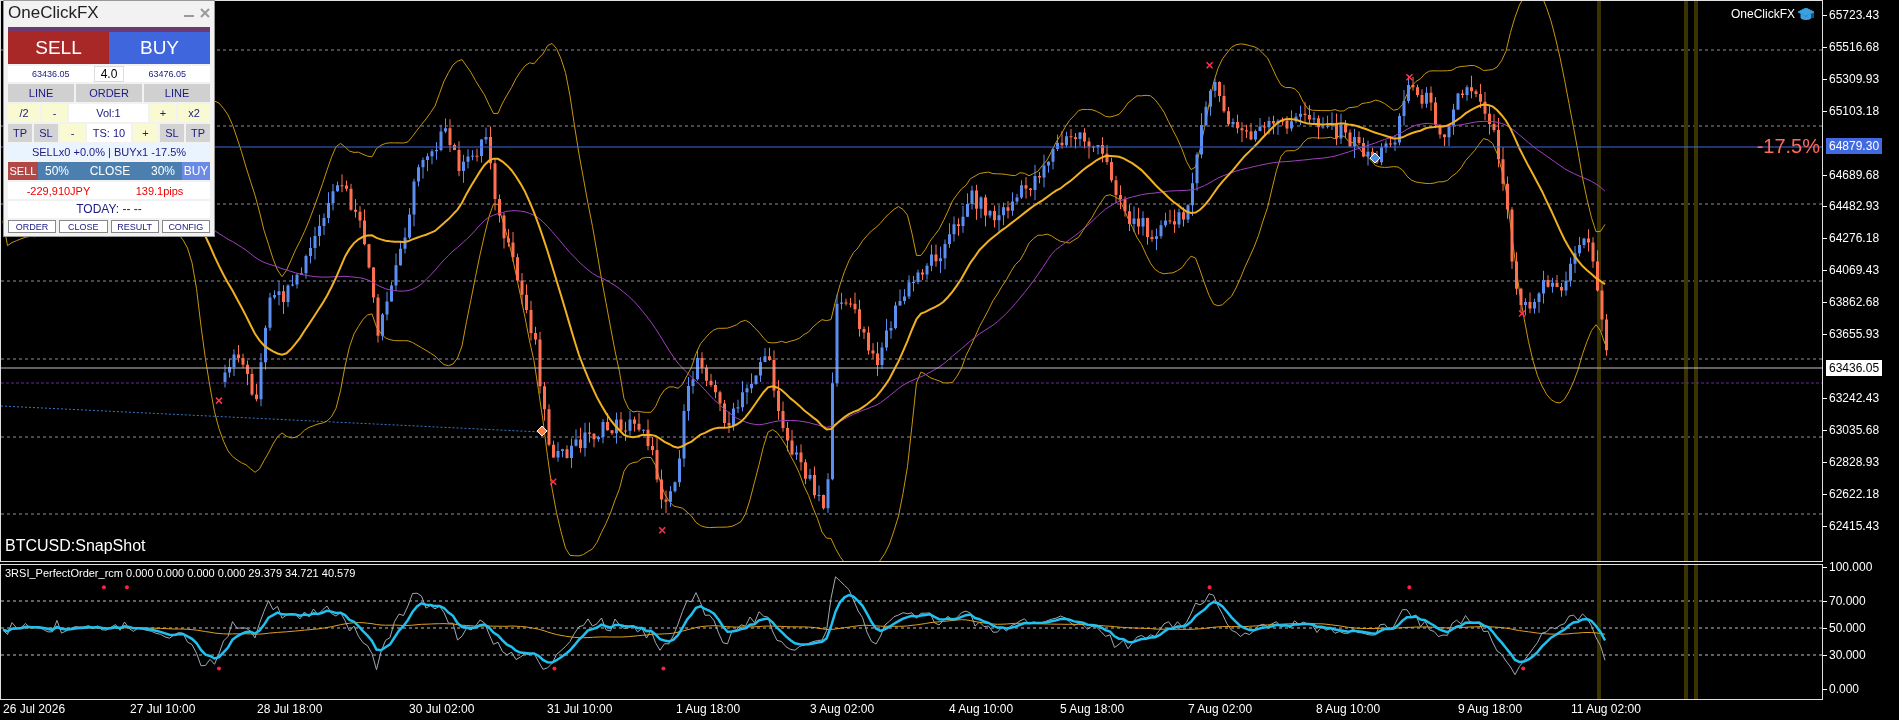 The height and width of the screenshot is (720, 1899). I want to click on price-tag: 64879.30, so click(1854, 146).